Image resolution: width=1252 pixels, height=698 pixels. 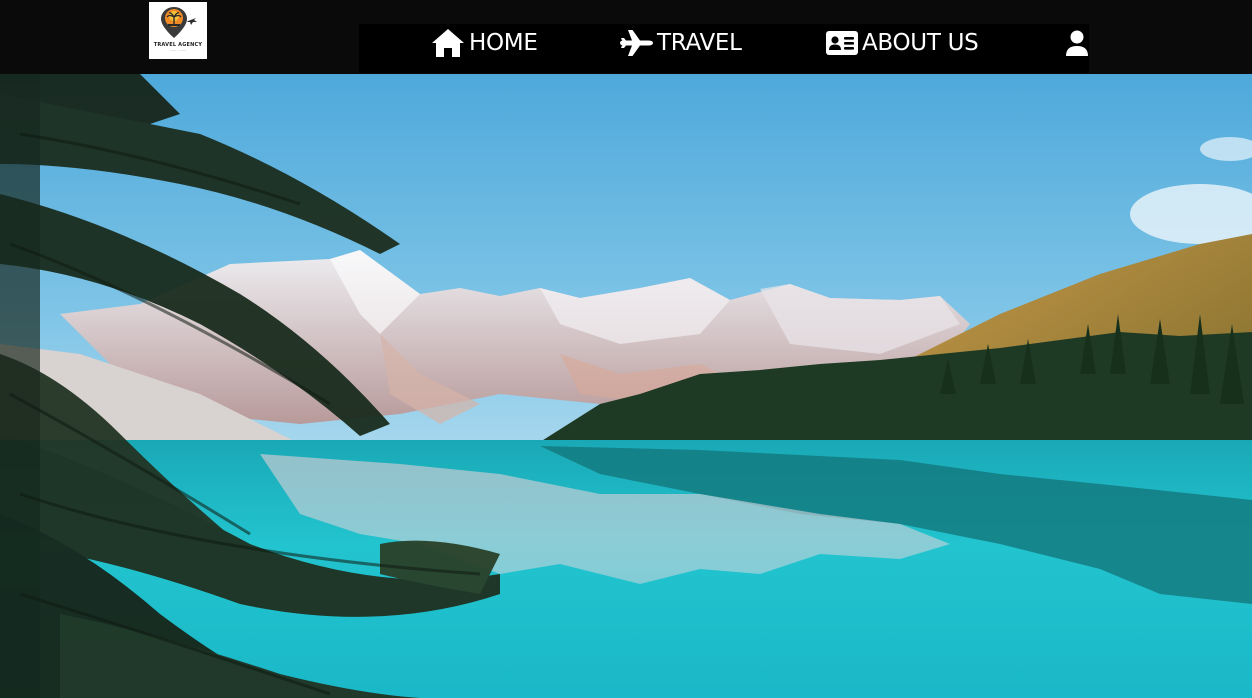 What do you see at coordinates (920, 43) in the screenshot?
I see `nav-about-label: ABOUT US` at bounding box center [920, 43].